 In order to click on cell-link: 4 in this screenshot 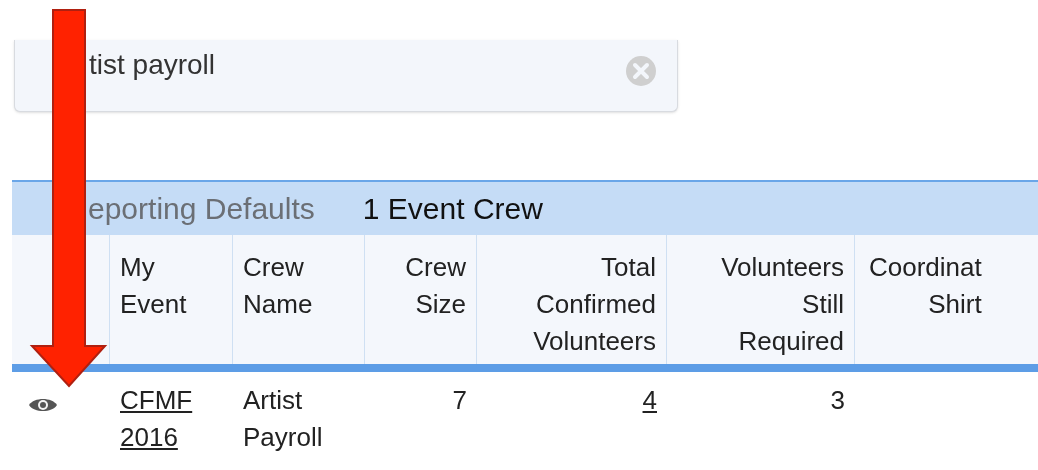, I will do `click(649, 422)`.